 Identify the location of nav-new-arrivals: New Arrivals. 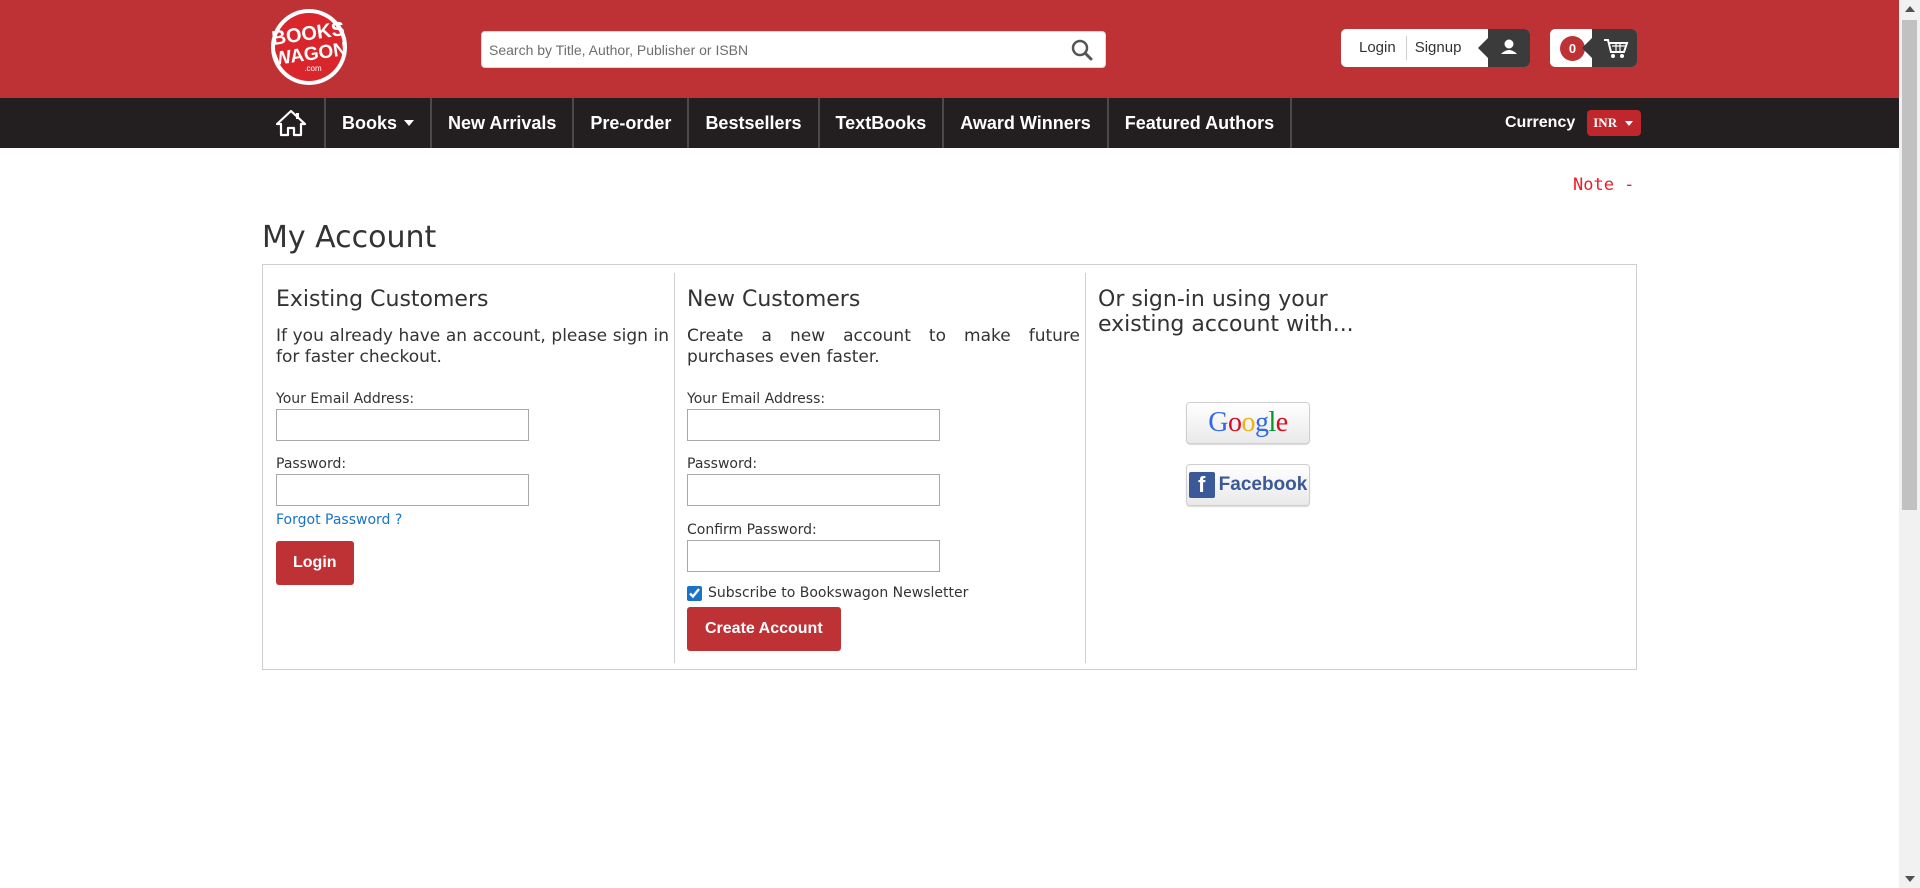
(503, 123).